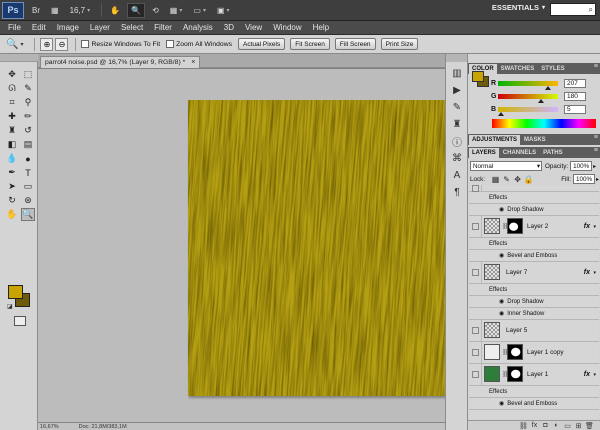 The width and height of the screenshot is (600, 430). What do you see at coordinates (518, 69) in the screenshot?
I see `tab-swatches: SWATCHES` at bounding box center [518, 69].